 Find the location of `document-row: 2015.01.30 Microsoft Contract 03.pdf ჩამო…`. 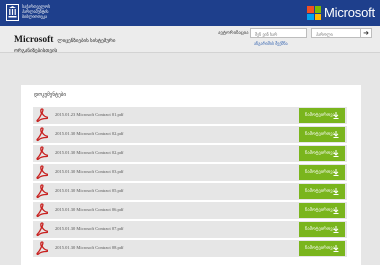

document-row: 2015.01.30 Microsoft Contract 03.pdf ჩამო… is located at coordinates (190, 172).